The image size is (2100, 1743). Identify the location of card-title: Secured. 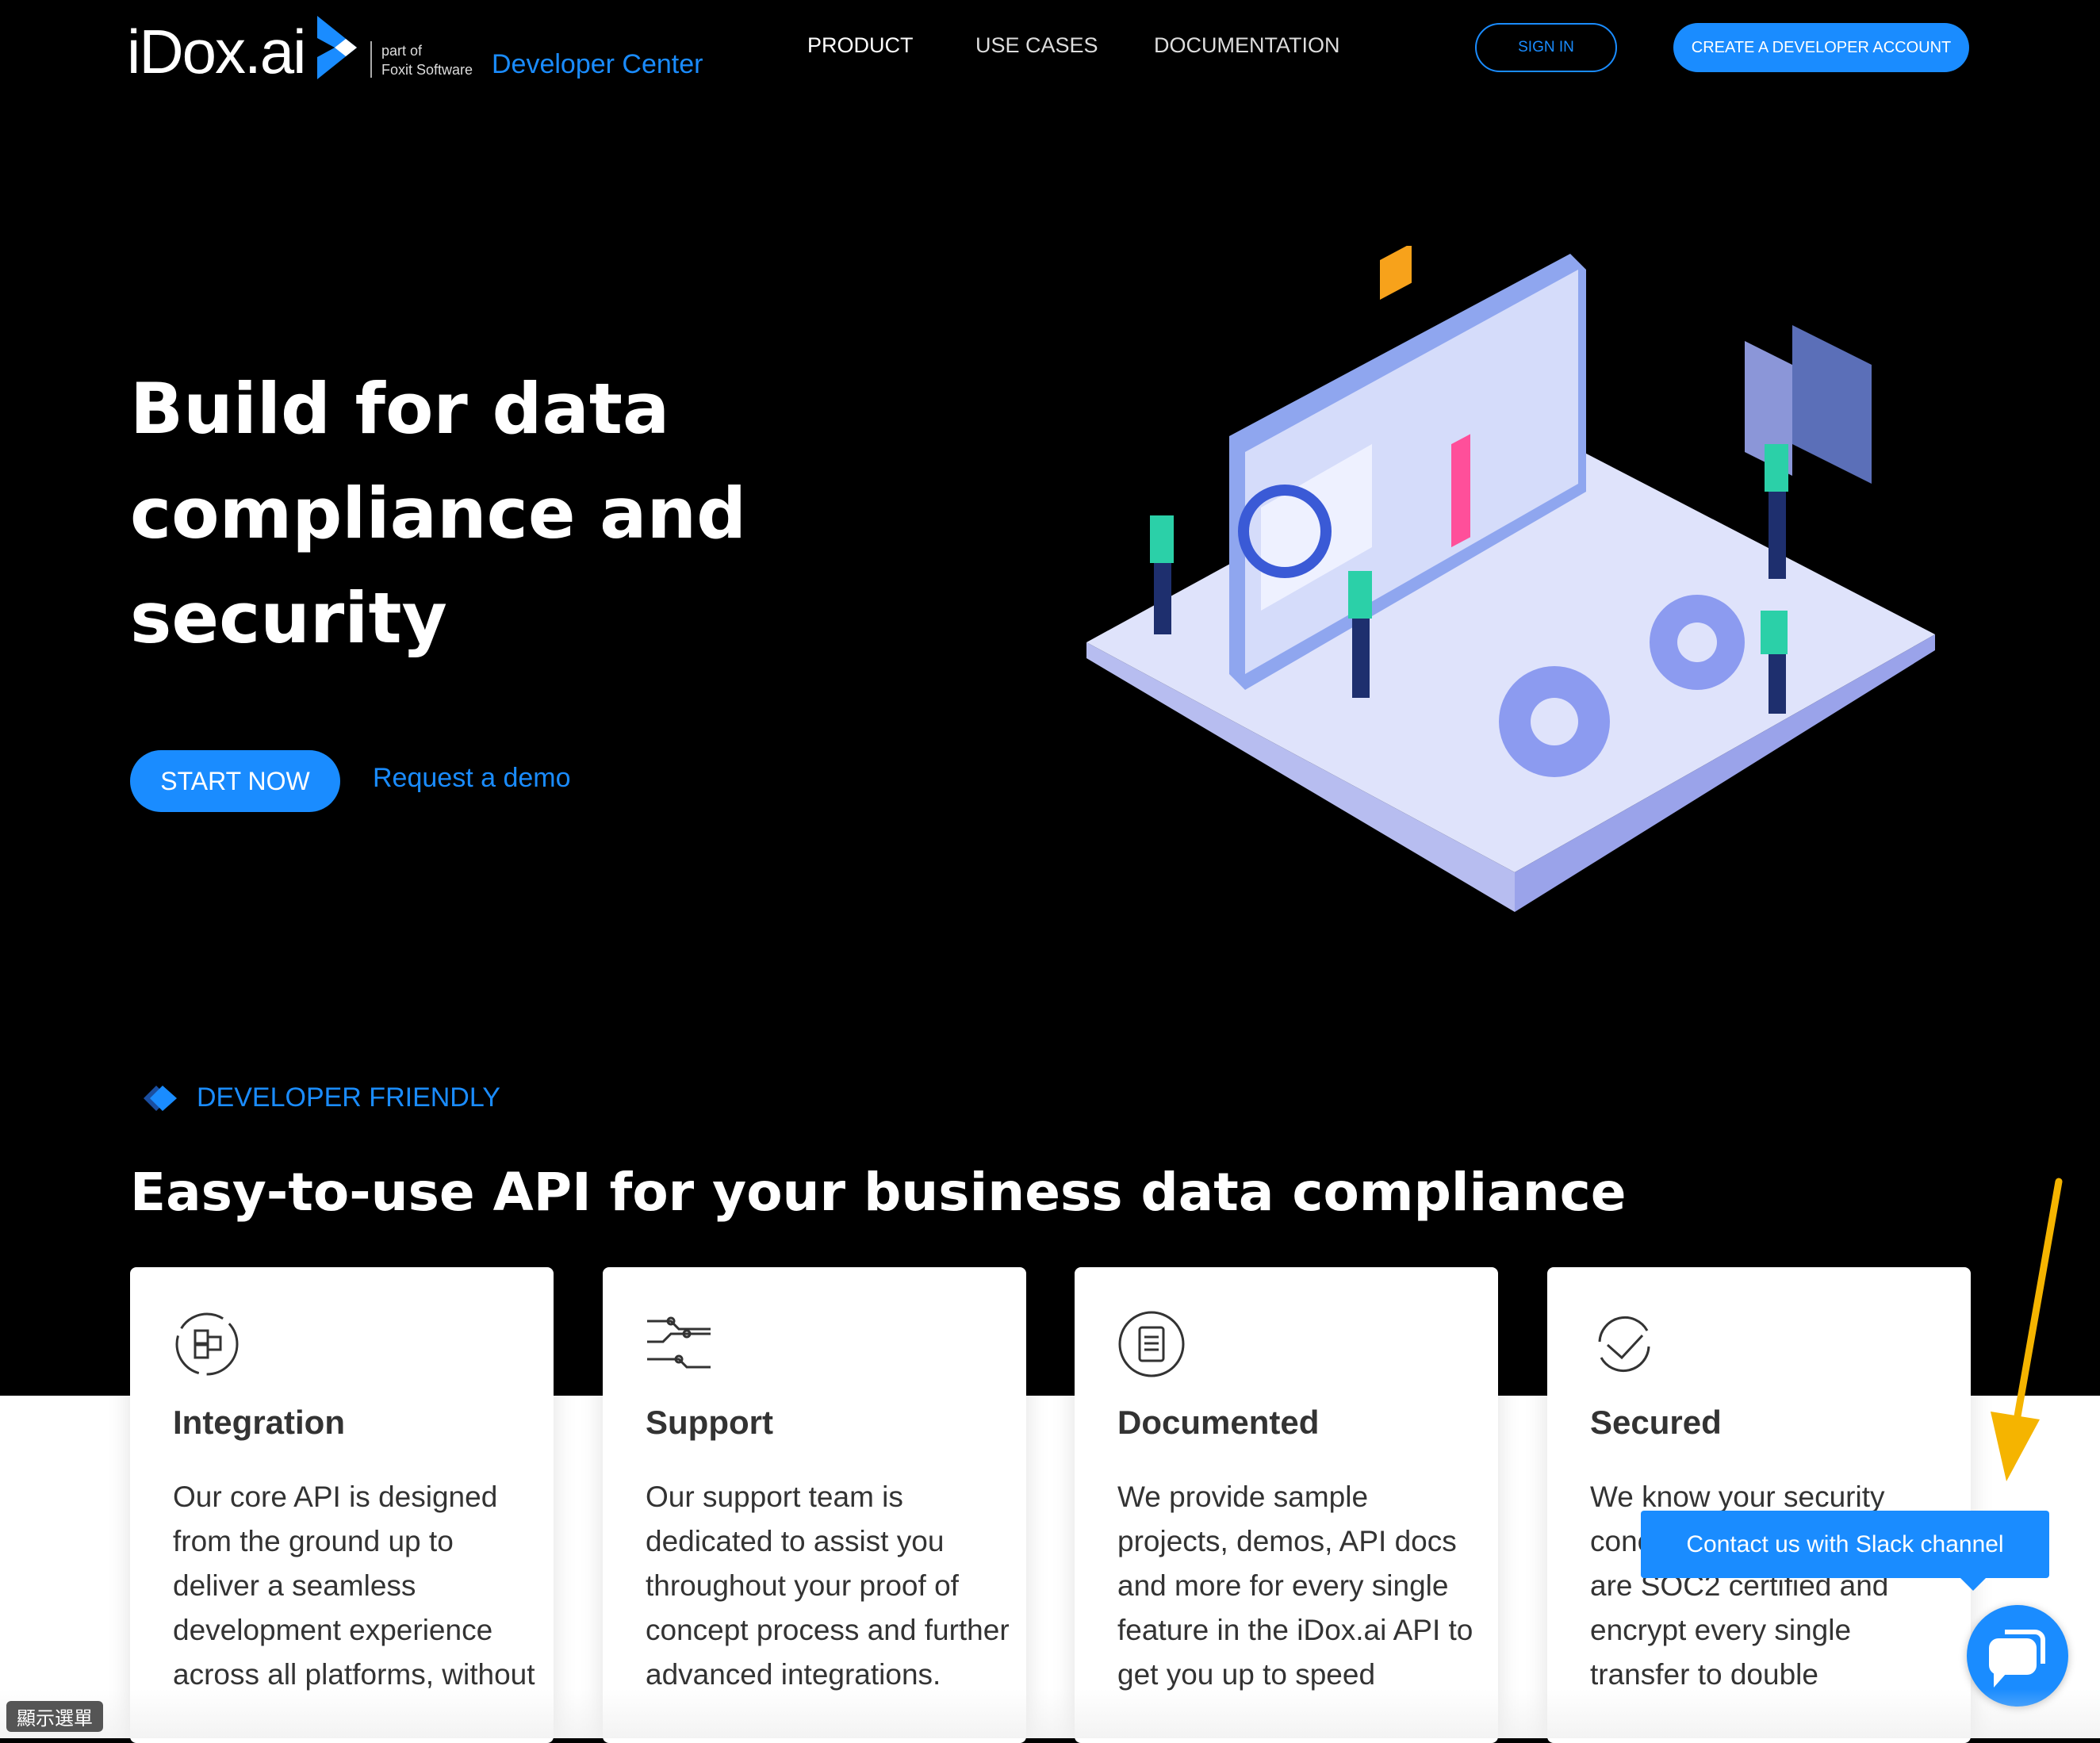
(1656, 1422).